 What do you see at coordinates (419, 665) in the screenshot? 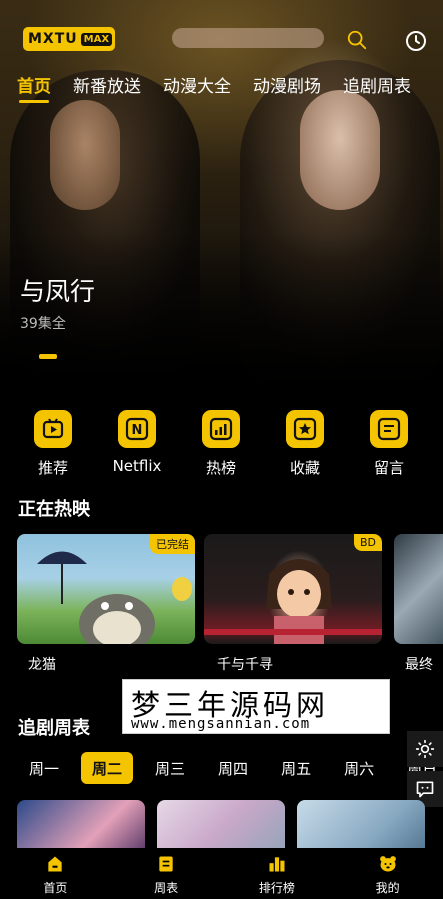
I see `card-title: 最终` at bounding box center [419, 665].